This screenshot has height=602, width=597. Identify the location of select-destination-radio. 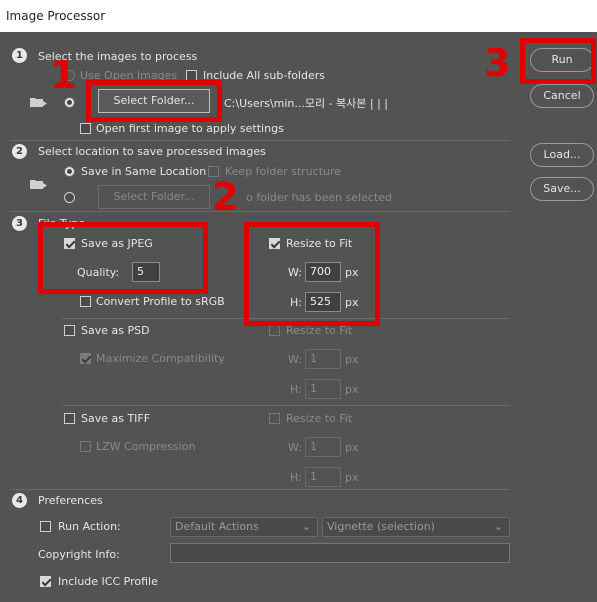
(69, 197).